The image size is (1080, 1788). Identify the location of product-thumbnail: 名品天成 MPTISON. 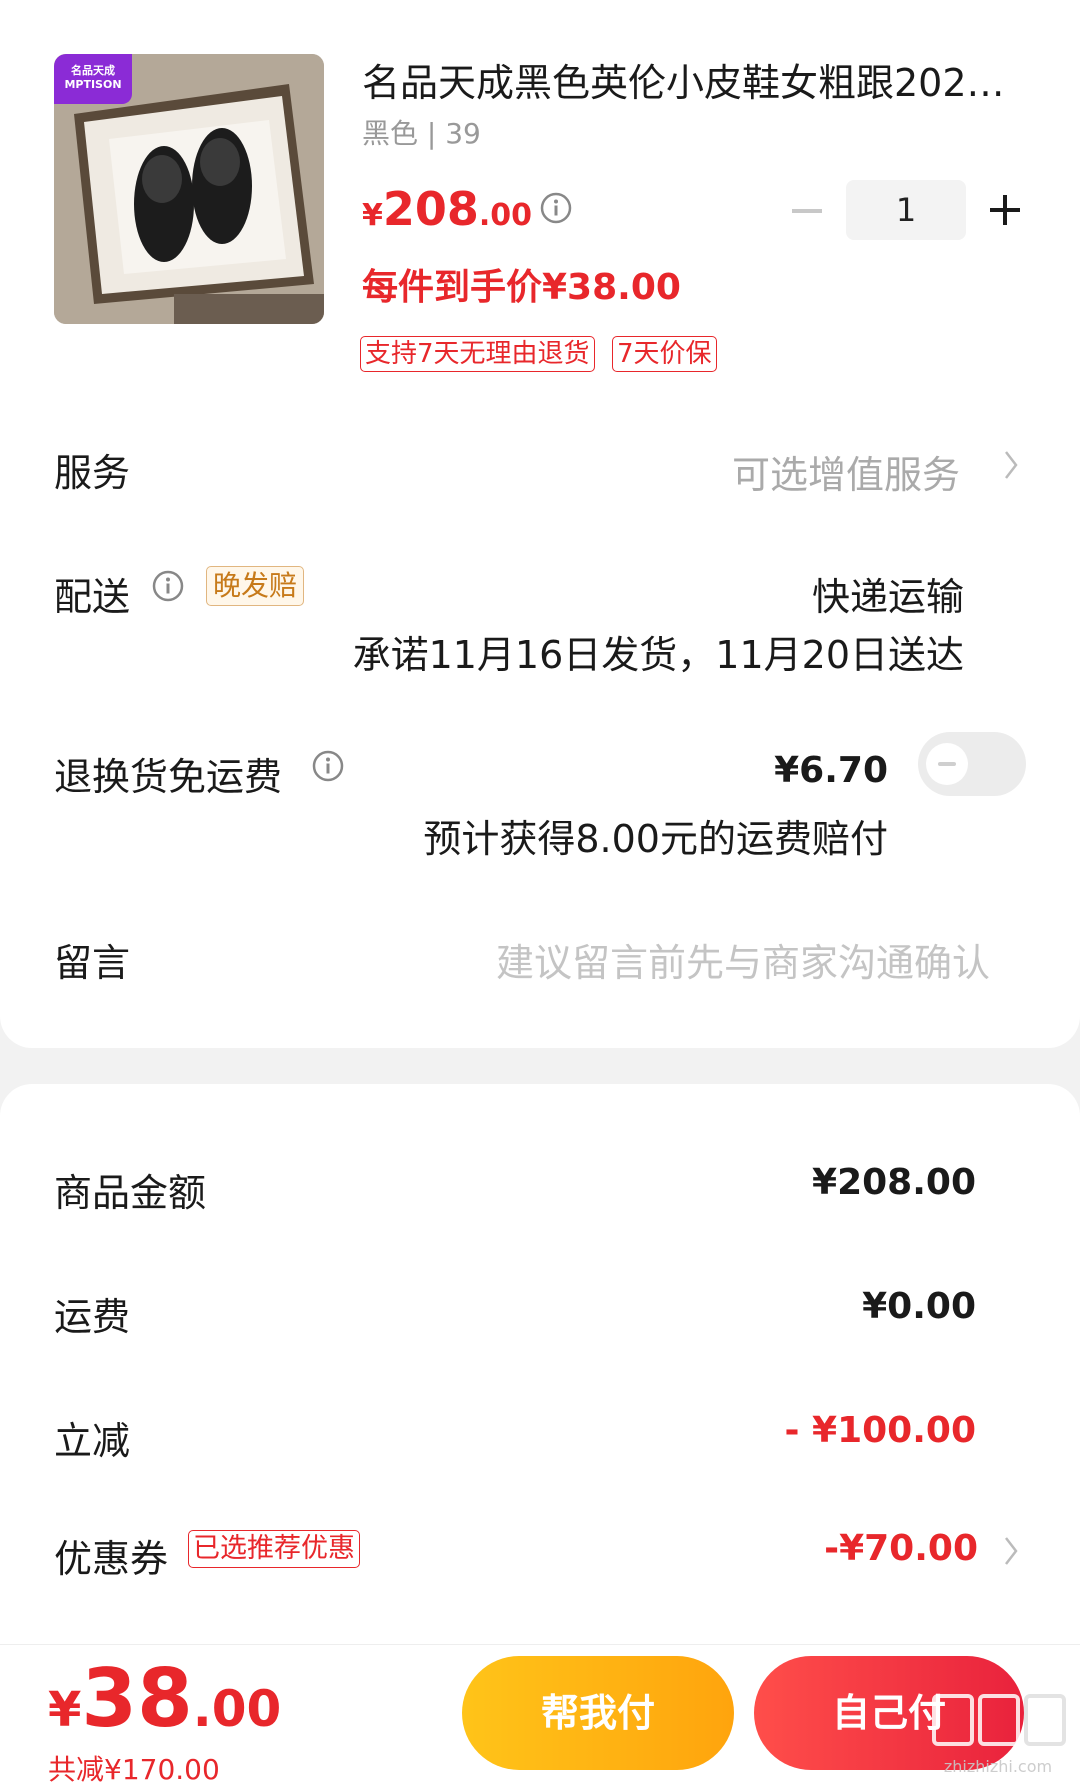
(189, 189).